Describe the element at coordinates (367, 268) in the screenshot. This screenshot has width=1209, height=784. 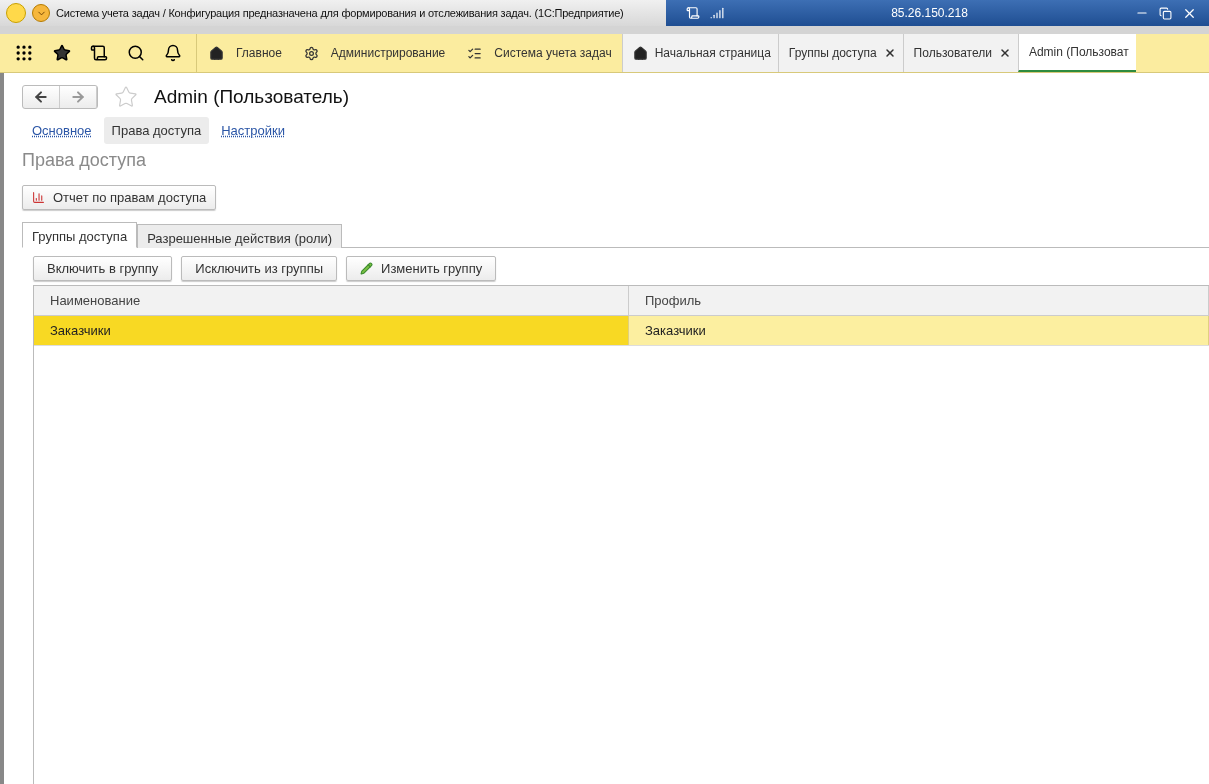
I see `pencil-icon` at that location.